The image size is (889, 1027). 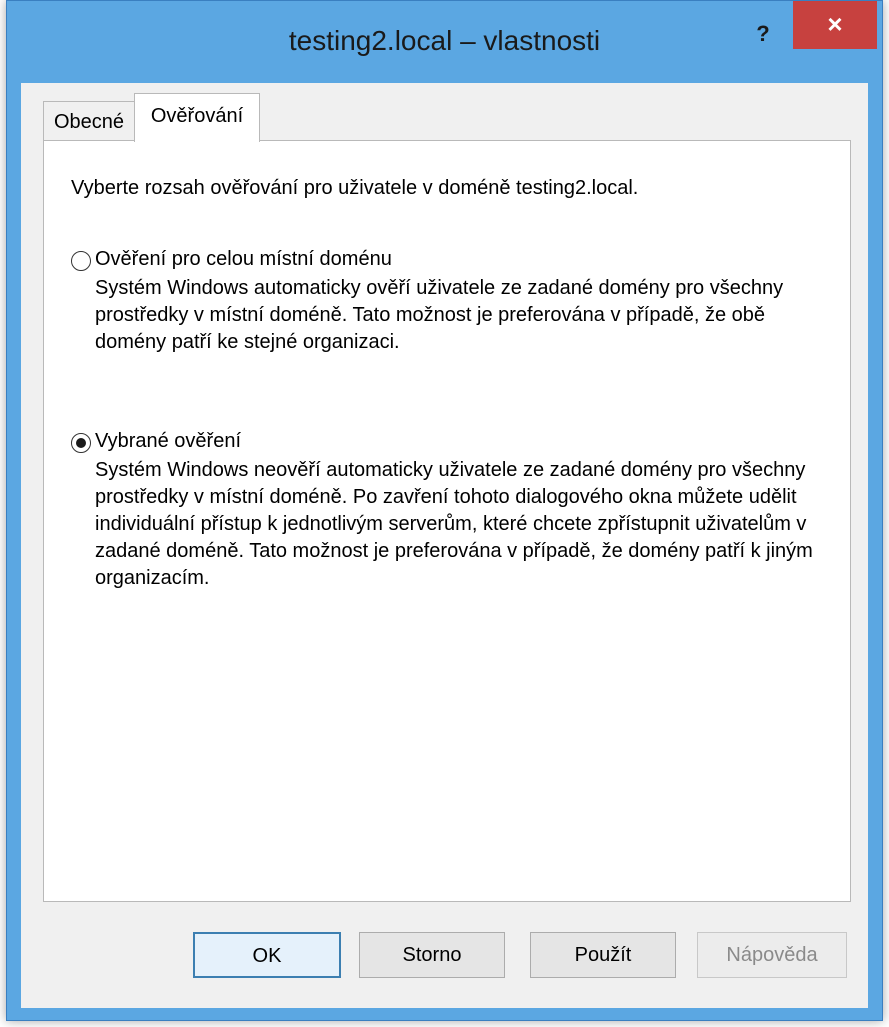 What do you see at coordinates (835, 25) in the screenshot?
I see `close-button: ×` at bounding box center [835, 25].